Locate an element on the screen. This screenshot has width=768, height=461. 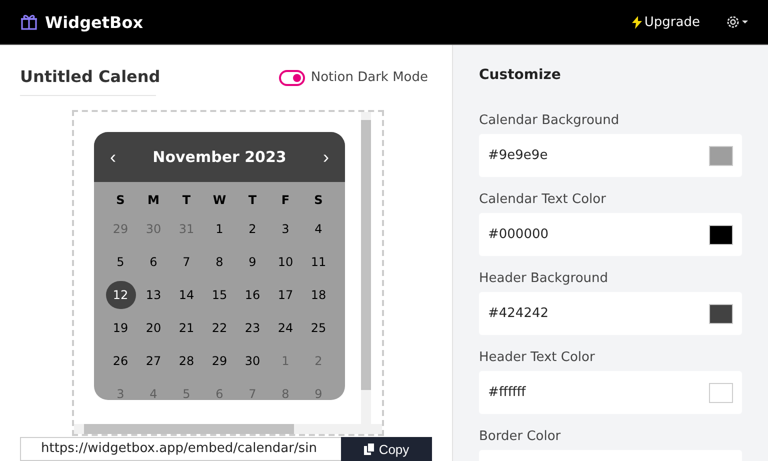
calendar-day: 2 is located at coordinates (253, 229).